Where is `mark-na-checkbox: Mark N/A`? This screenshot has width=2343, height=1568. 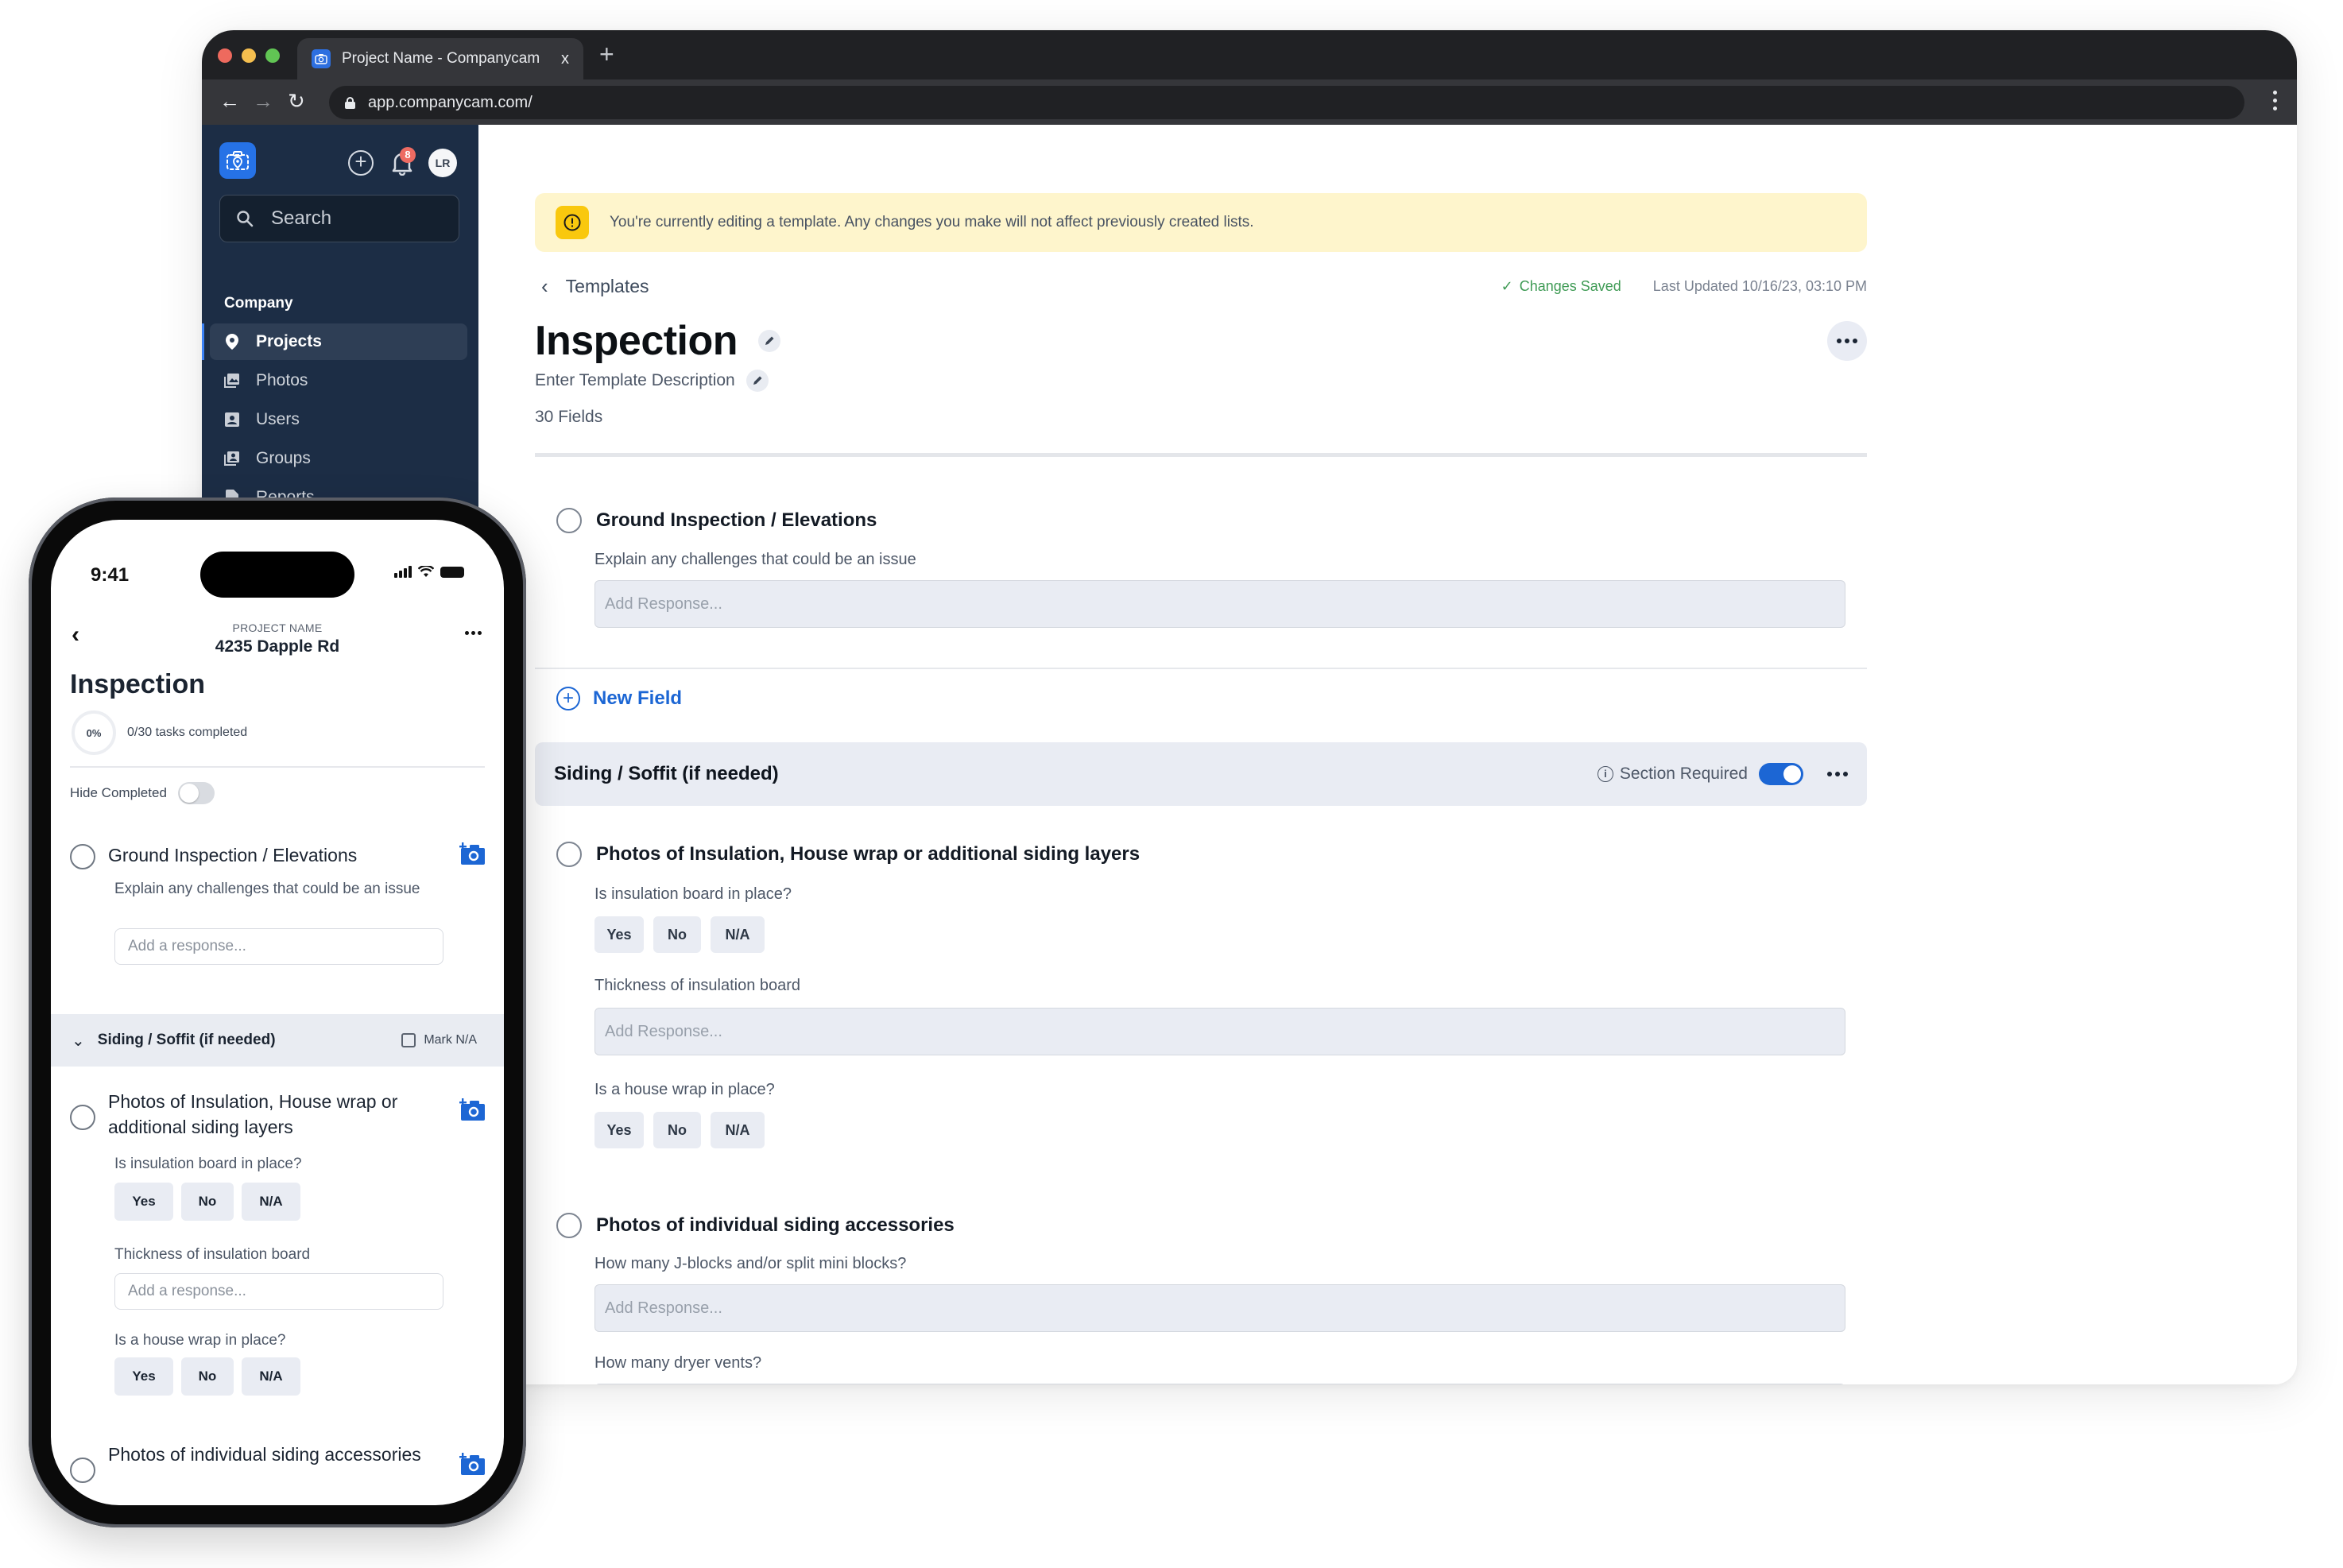
mark-na-checkbox: Mark N/A is located at coordinates (439, 1040).